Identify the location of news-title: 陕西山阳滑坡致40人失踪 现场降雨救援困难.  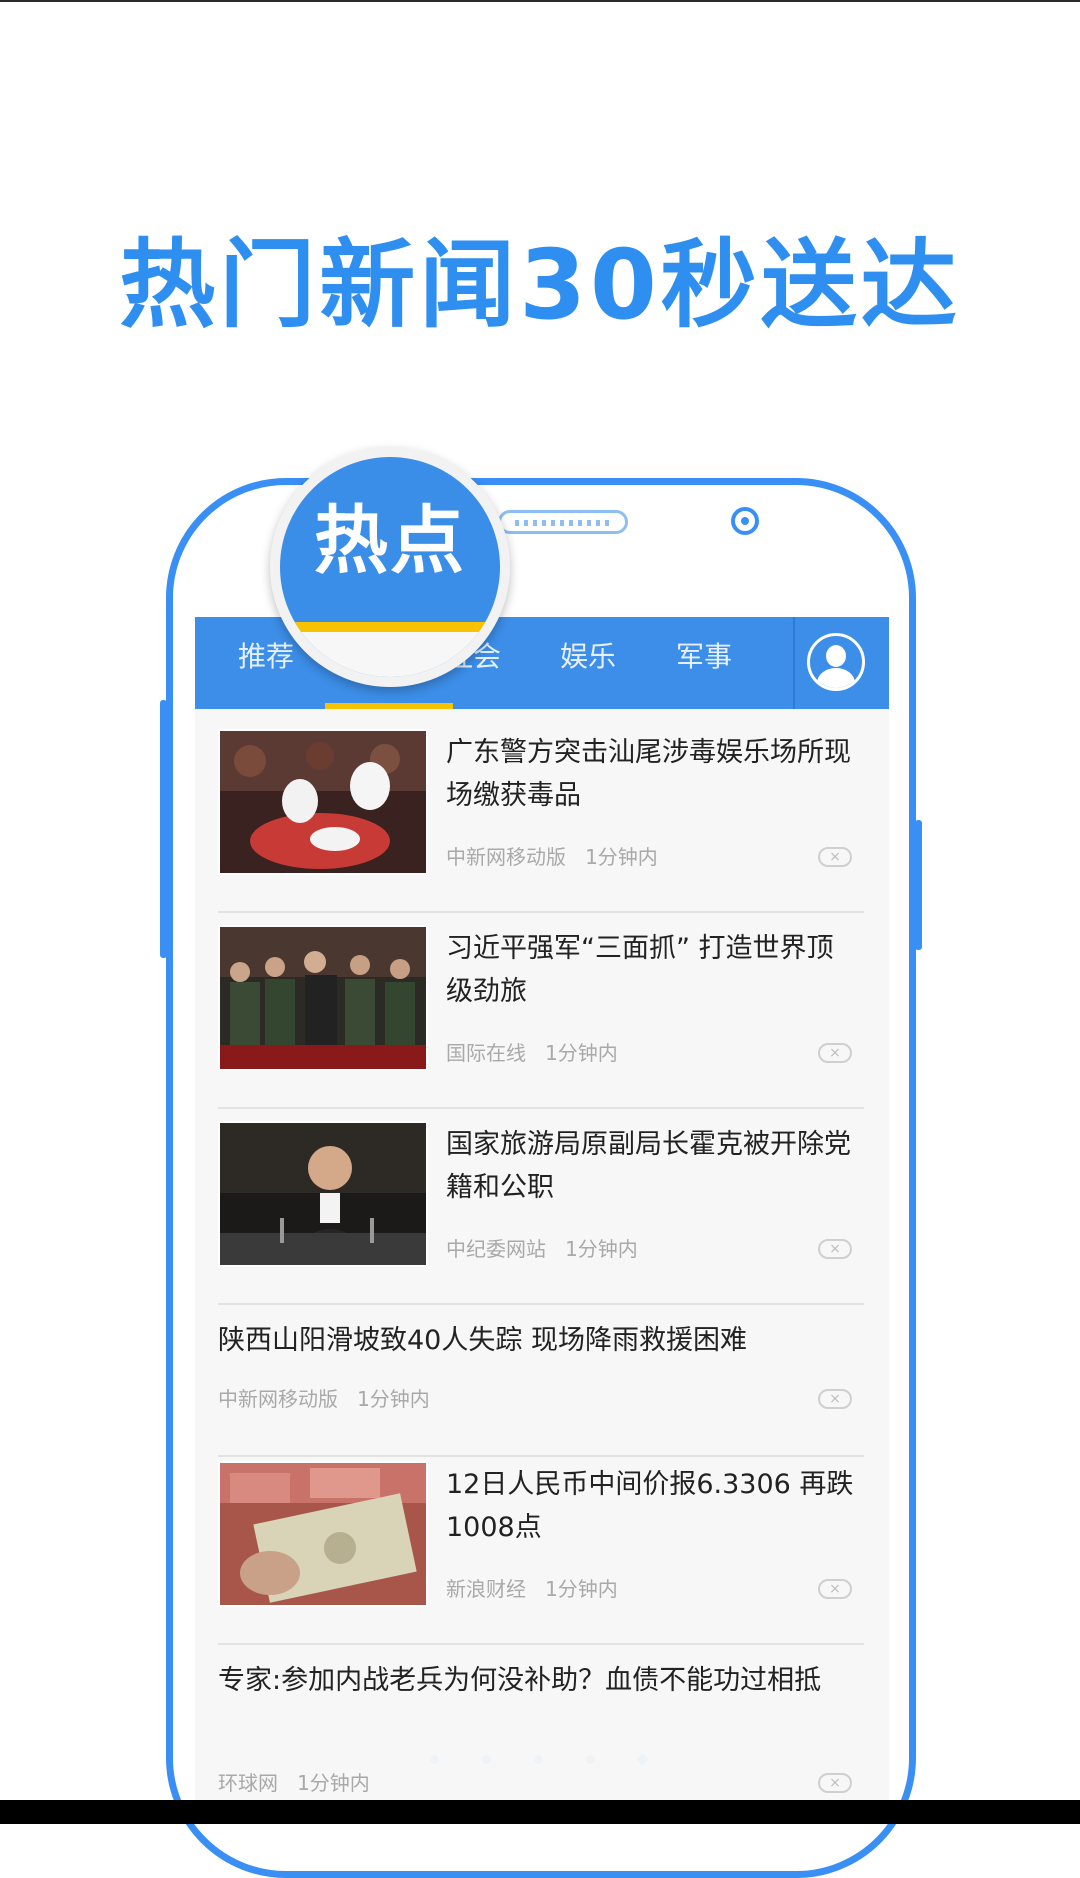
(482, 1340).